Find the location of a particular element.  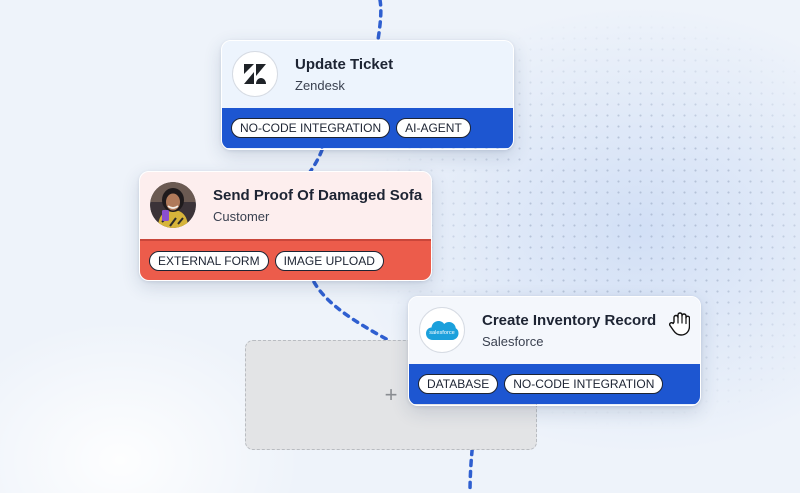

card-tags: NO-CODE INTEGRATION AI-AGENT is located at coordinates (367, 128).